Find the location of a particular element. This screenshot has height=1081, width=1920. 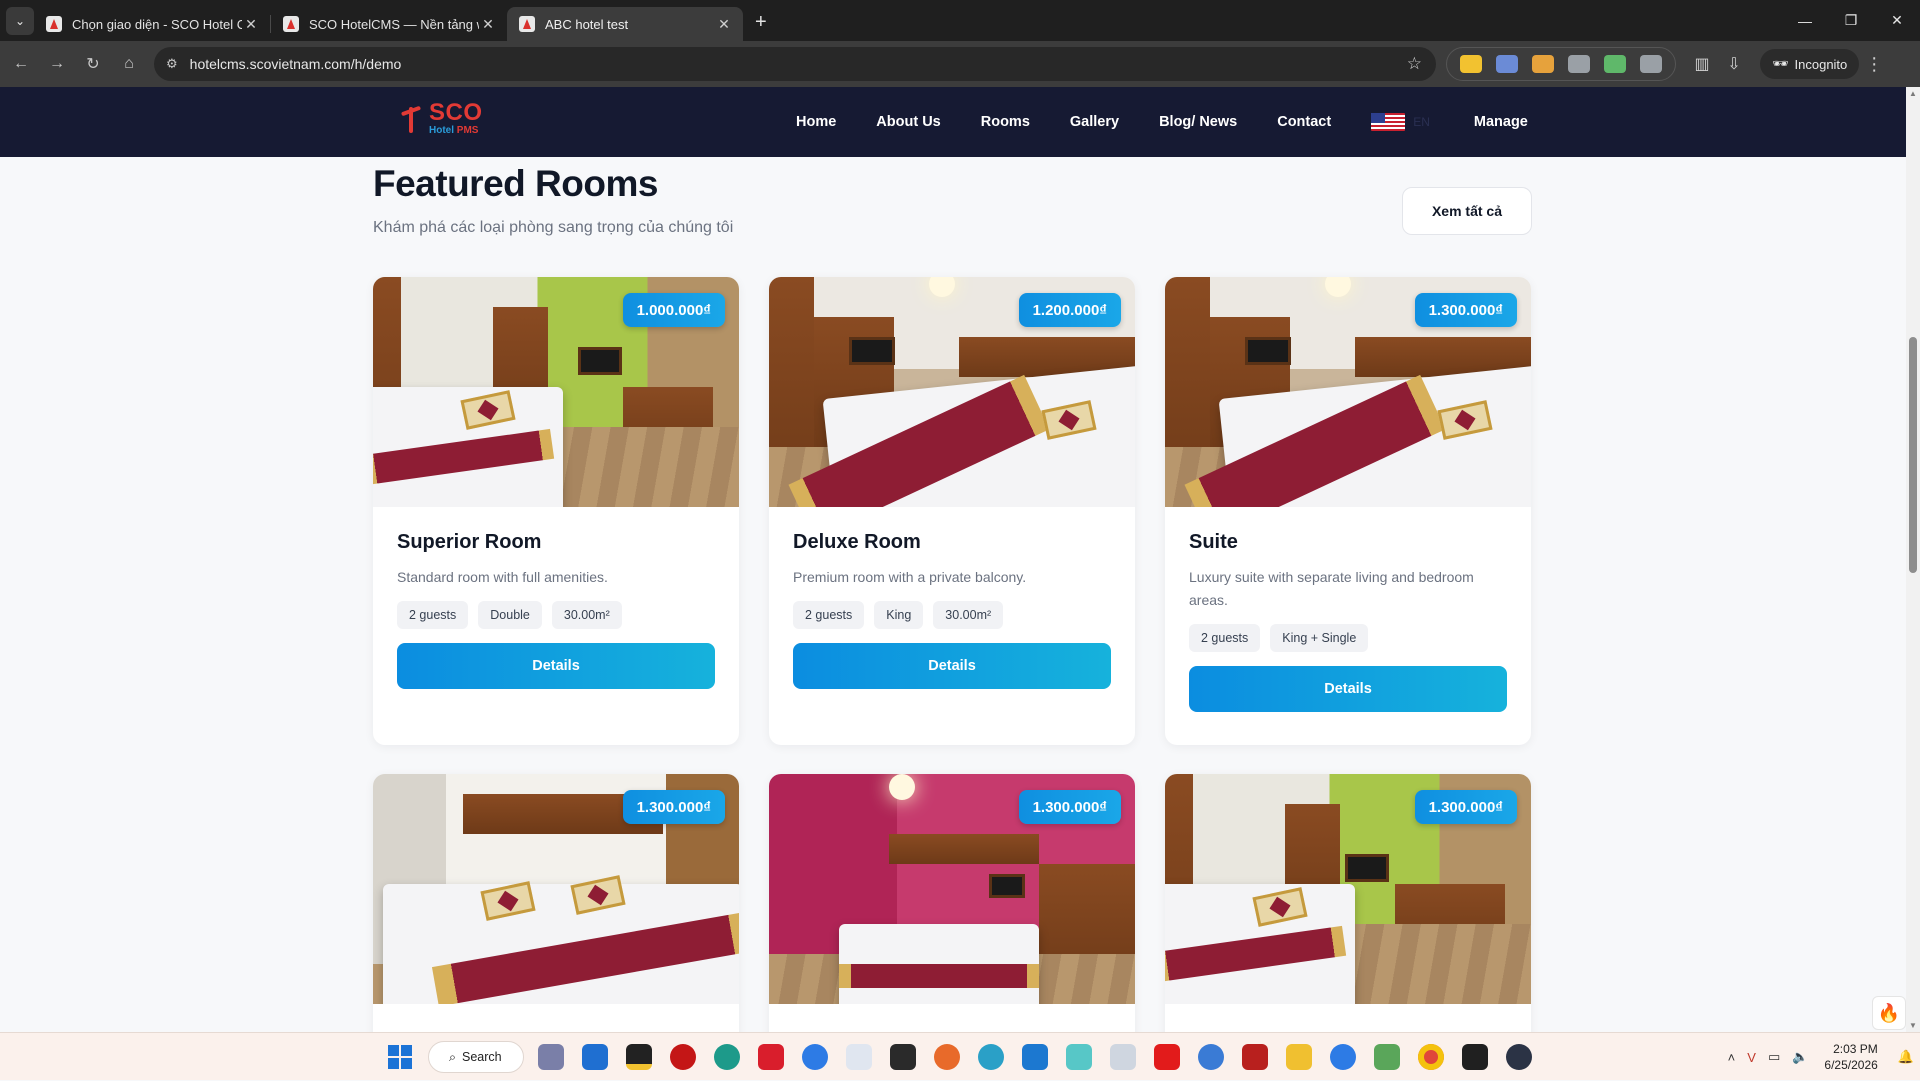

nav-about-us: About Us is located at coordinates (908, 122).